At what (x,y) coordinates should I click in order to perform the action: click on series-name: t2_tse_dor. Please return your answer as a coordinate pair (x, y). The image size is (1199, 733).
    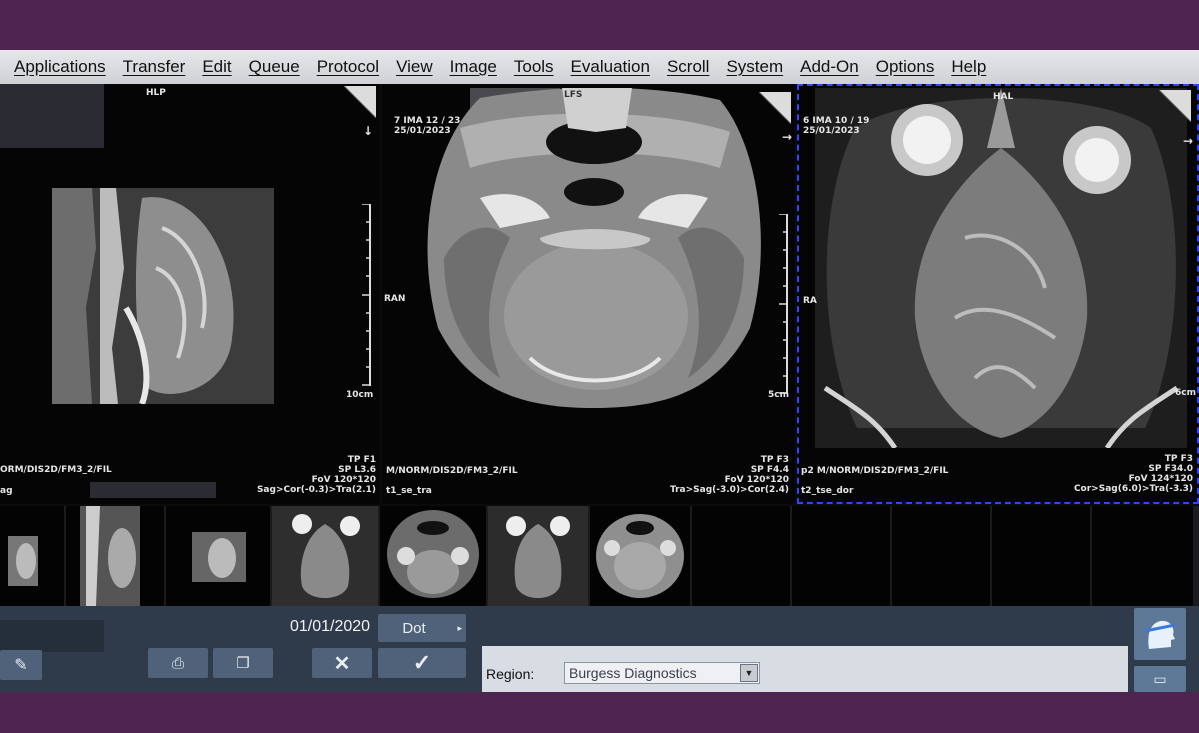
    Looking at the image, I should click on (827, 491).